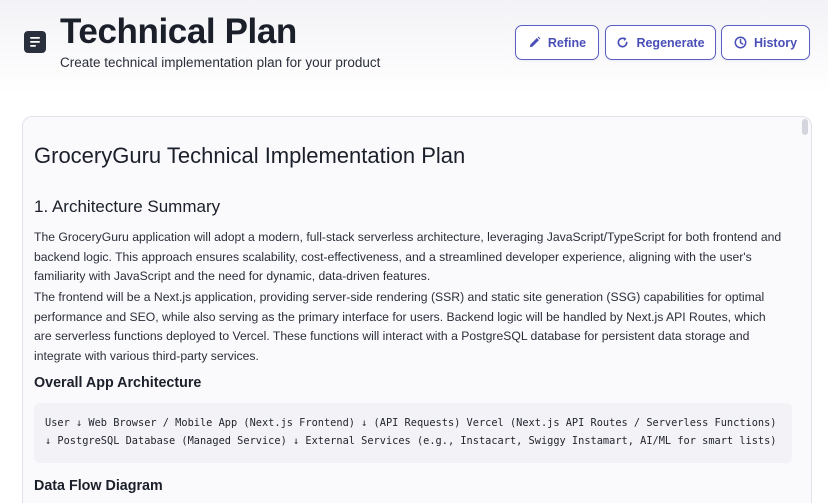 This screenshot has height=503, width=828. What do you see at coordinates (622, 42) in the screenshot?
I see `refresh-icon` at bounding box center [622, 42].